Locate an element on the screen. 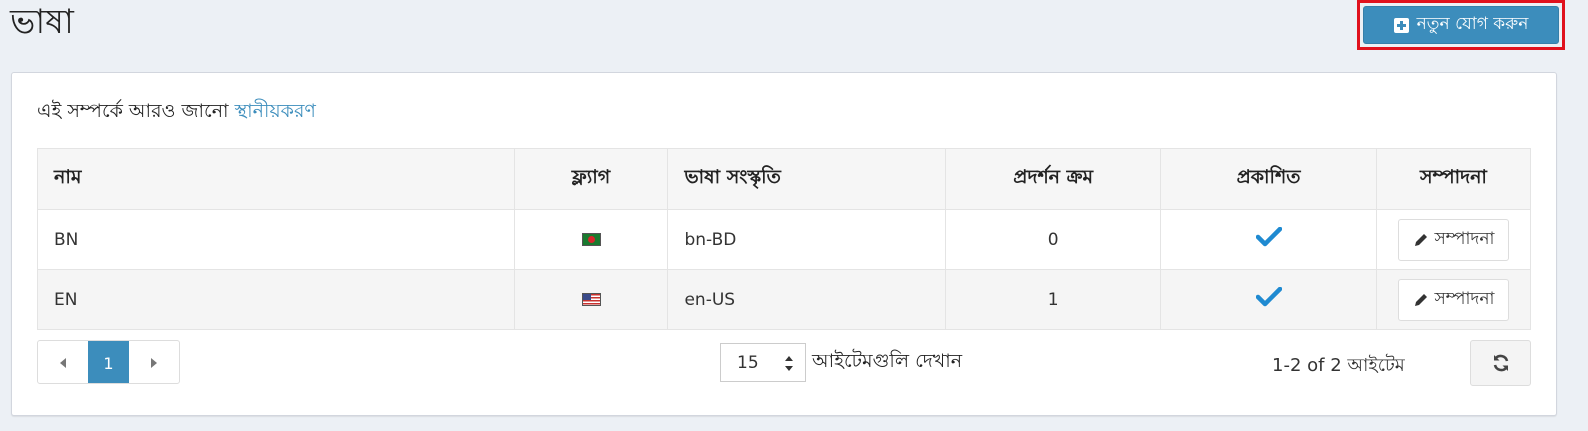  add-new-button: নতুন যোগ করুন is located at coordinates (1461, 25).